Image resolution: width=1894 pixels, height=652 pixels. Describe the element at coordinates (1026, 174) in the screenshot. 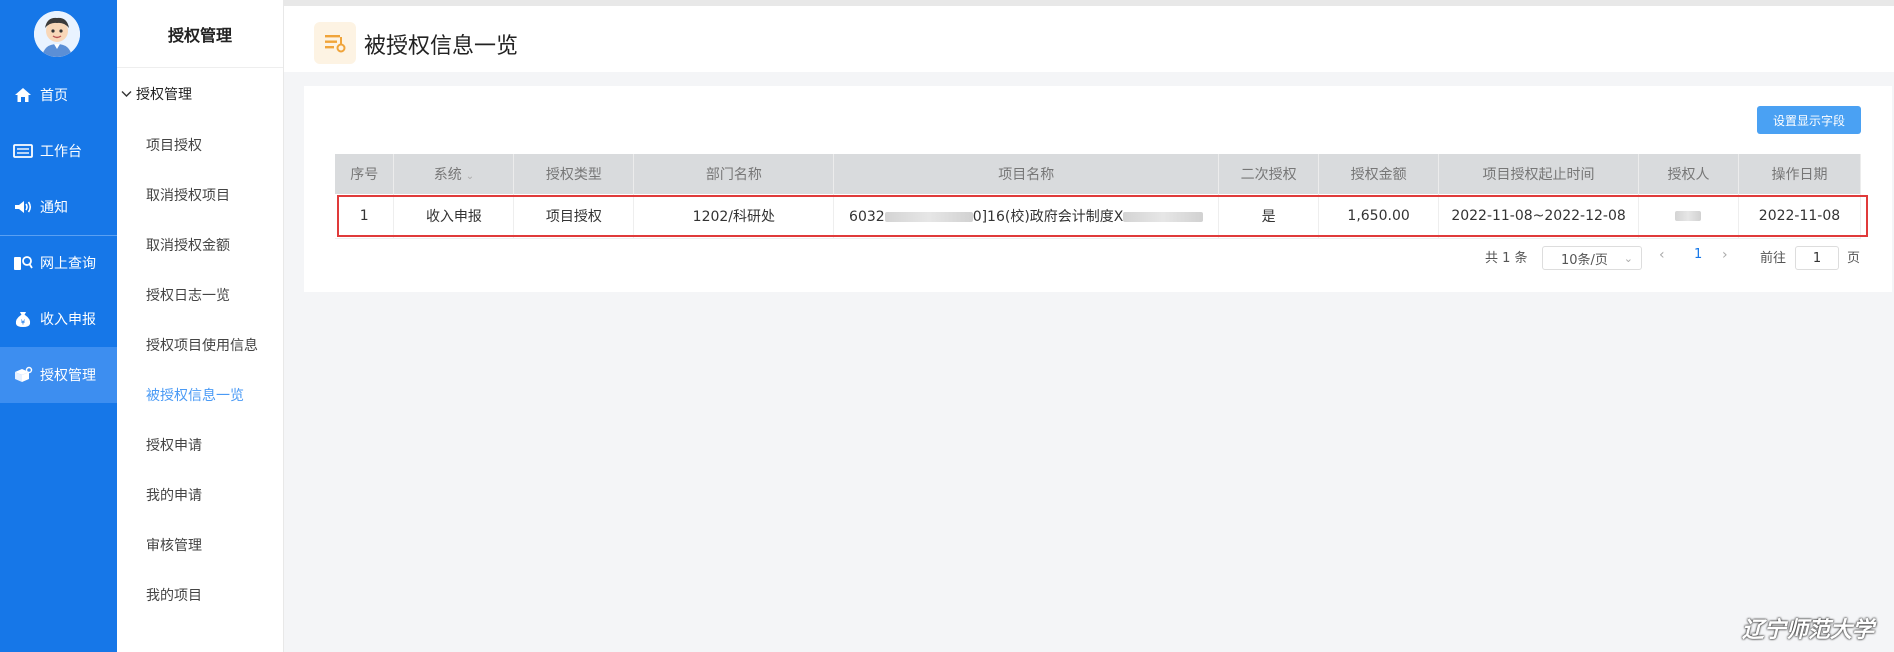

I see `column-header: 项目名称` at that location.